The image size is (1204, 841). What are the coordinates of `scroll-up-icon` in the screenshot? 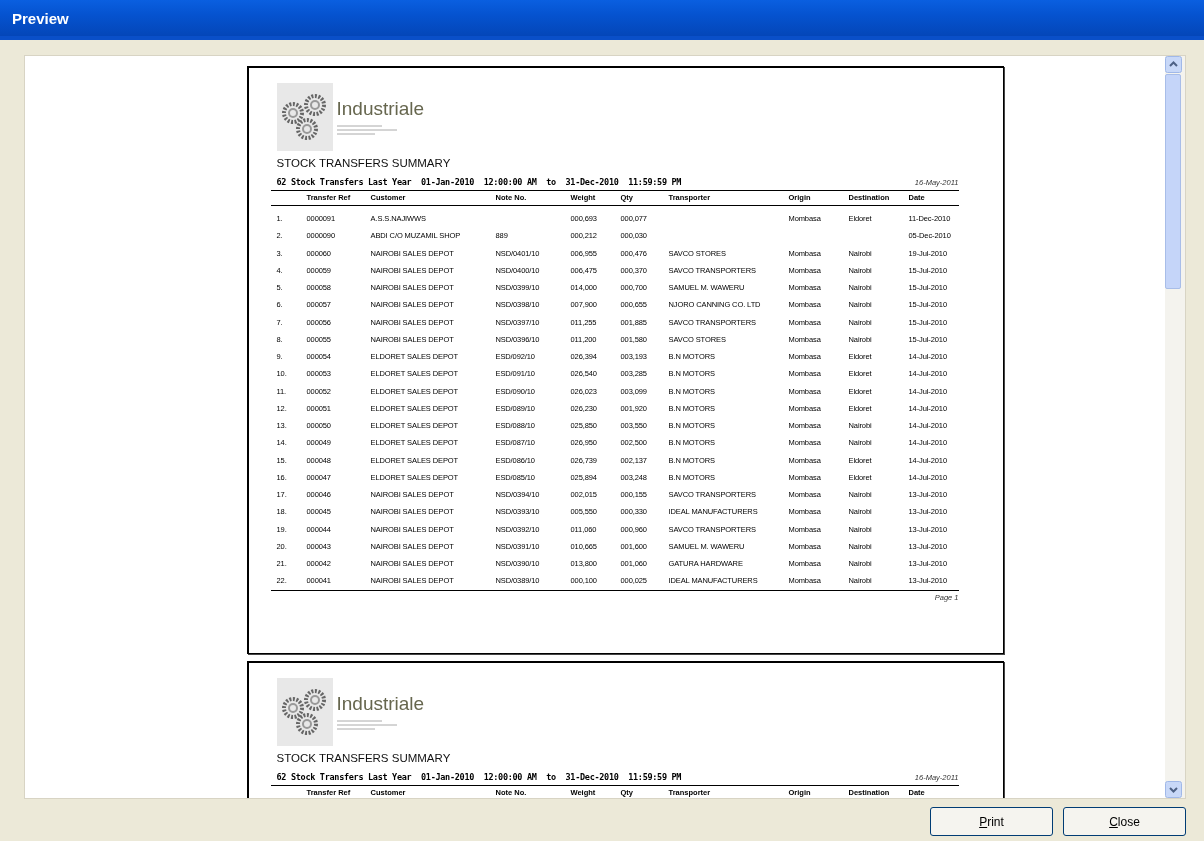 It's located at (1173, 64).